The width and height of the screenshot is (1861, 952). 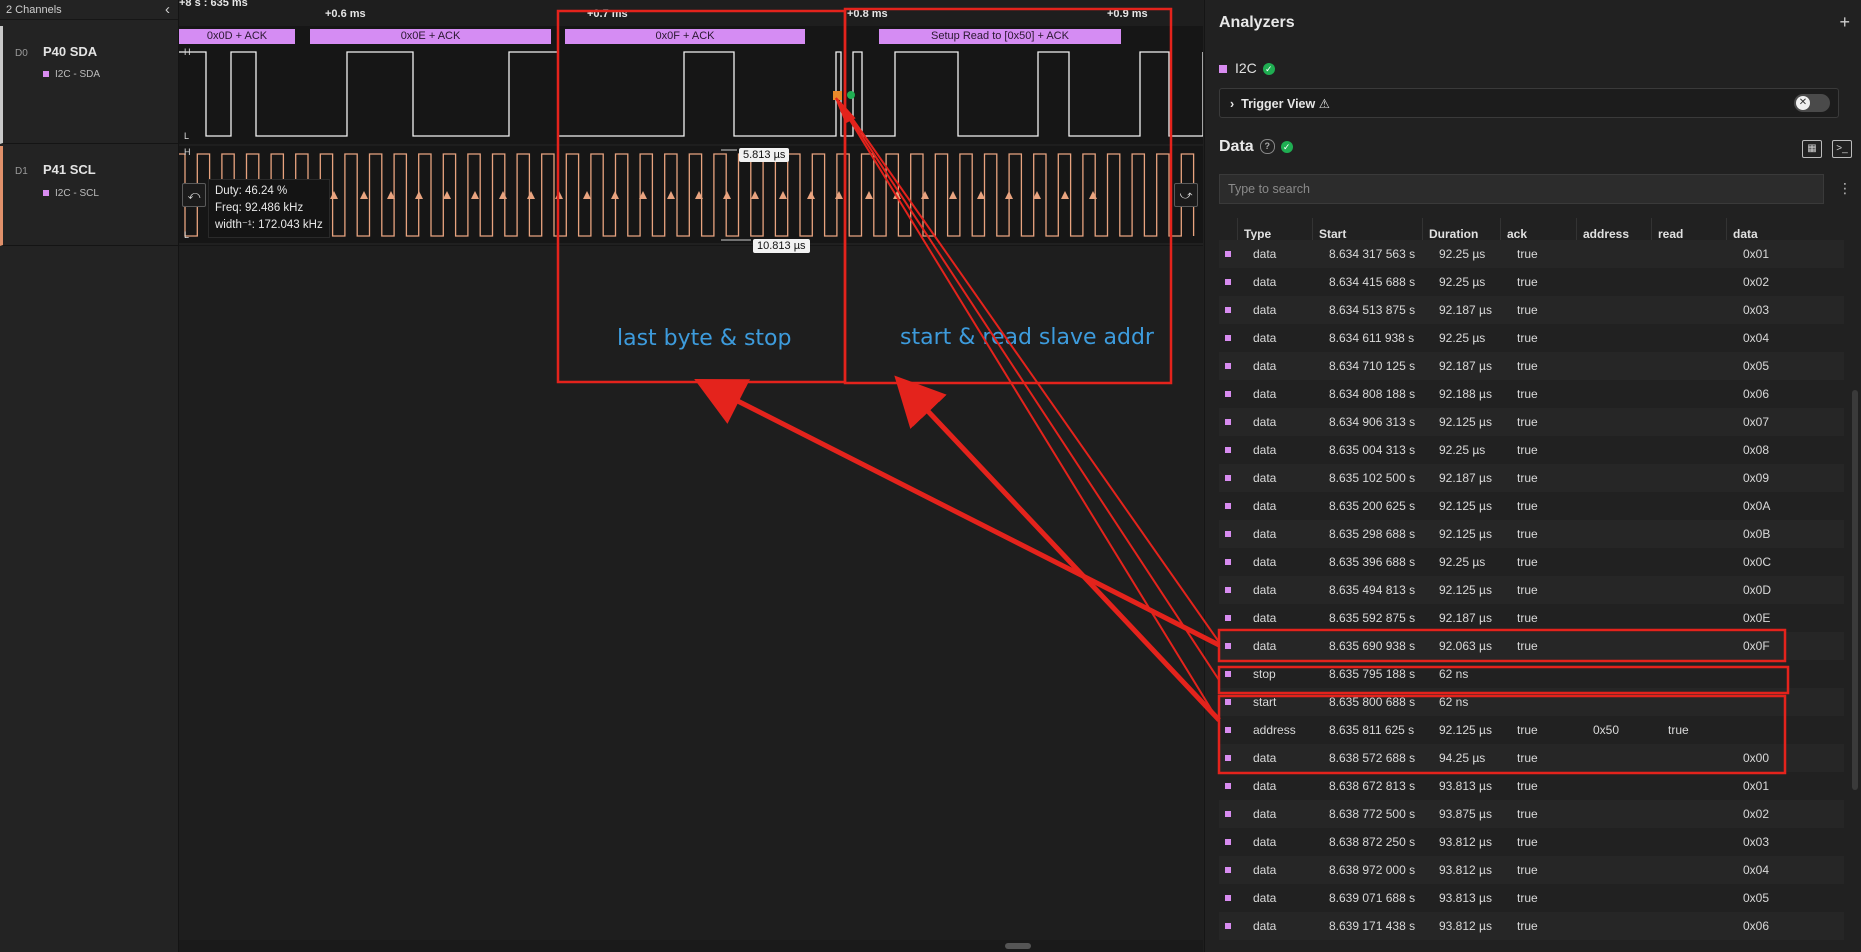 I want to click on table-row: data 8.634 611 938 s 92.25 µs true 0x04, so click(x=1531, y=338).